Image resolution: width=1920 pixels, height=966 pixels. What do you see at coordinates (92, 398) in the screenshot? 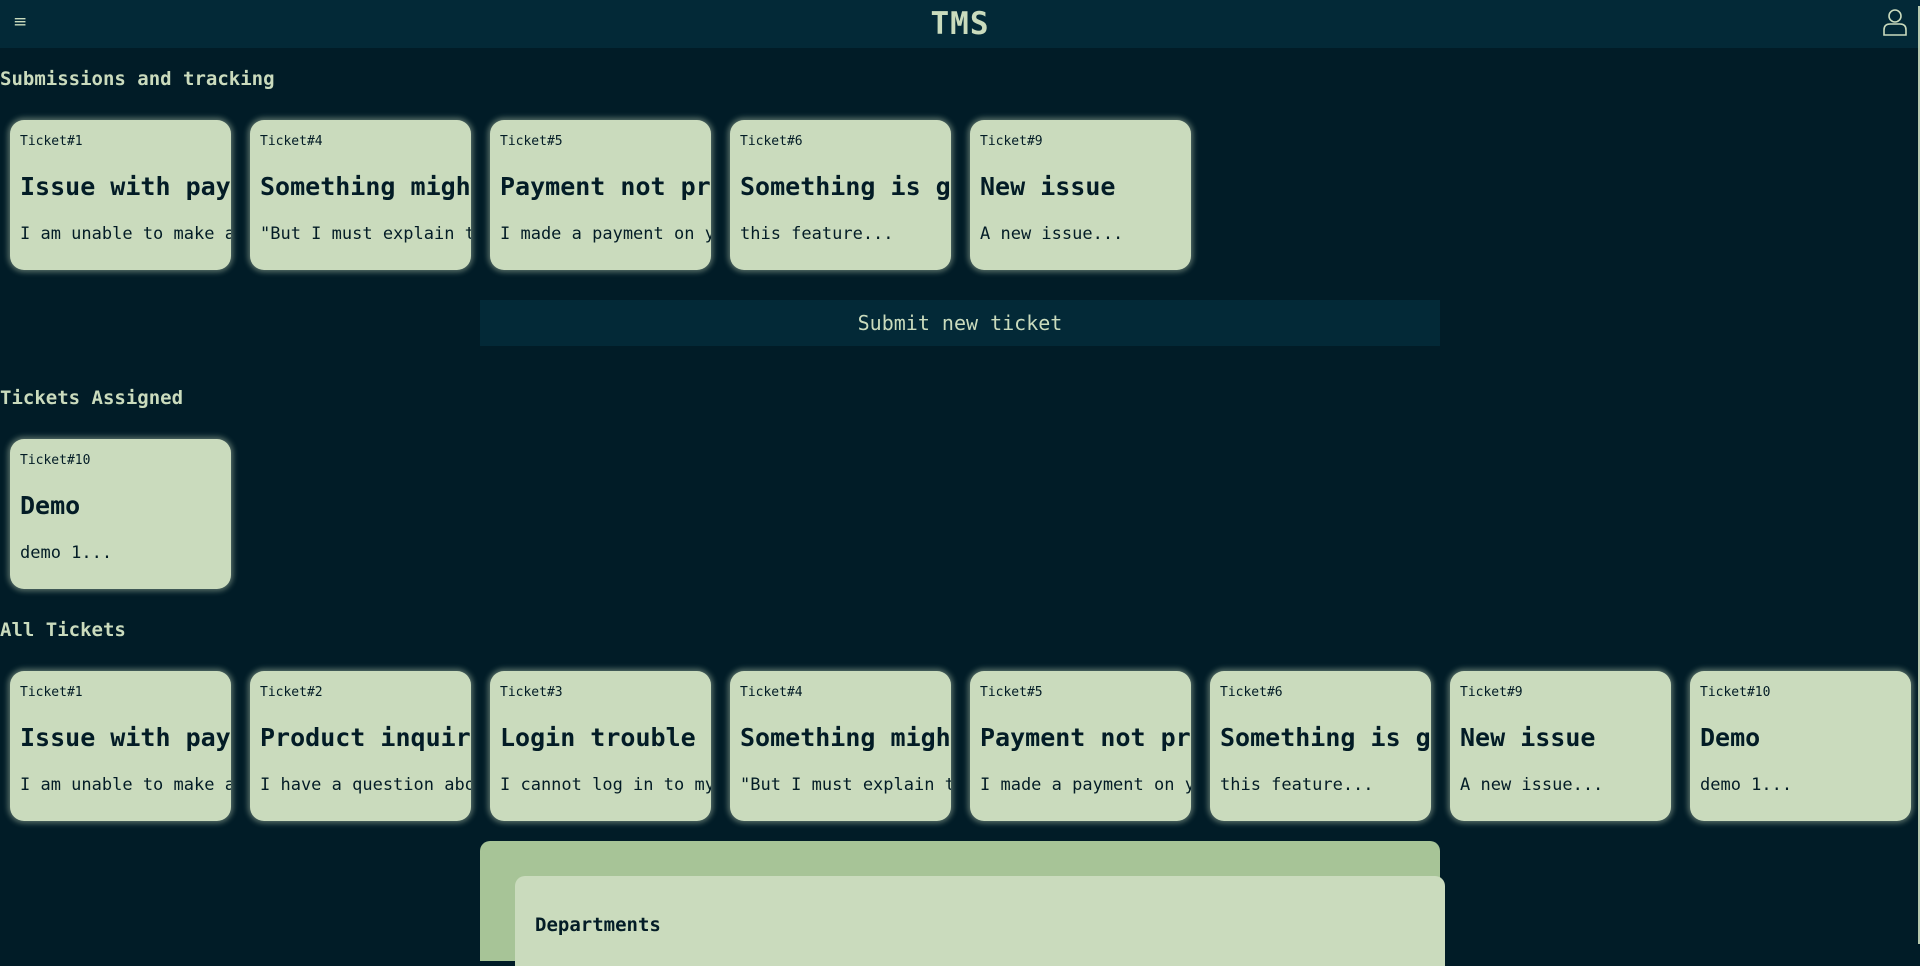
I see `assigned-section-title: Tickets Assigned` at bounding box center [92, 398].